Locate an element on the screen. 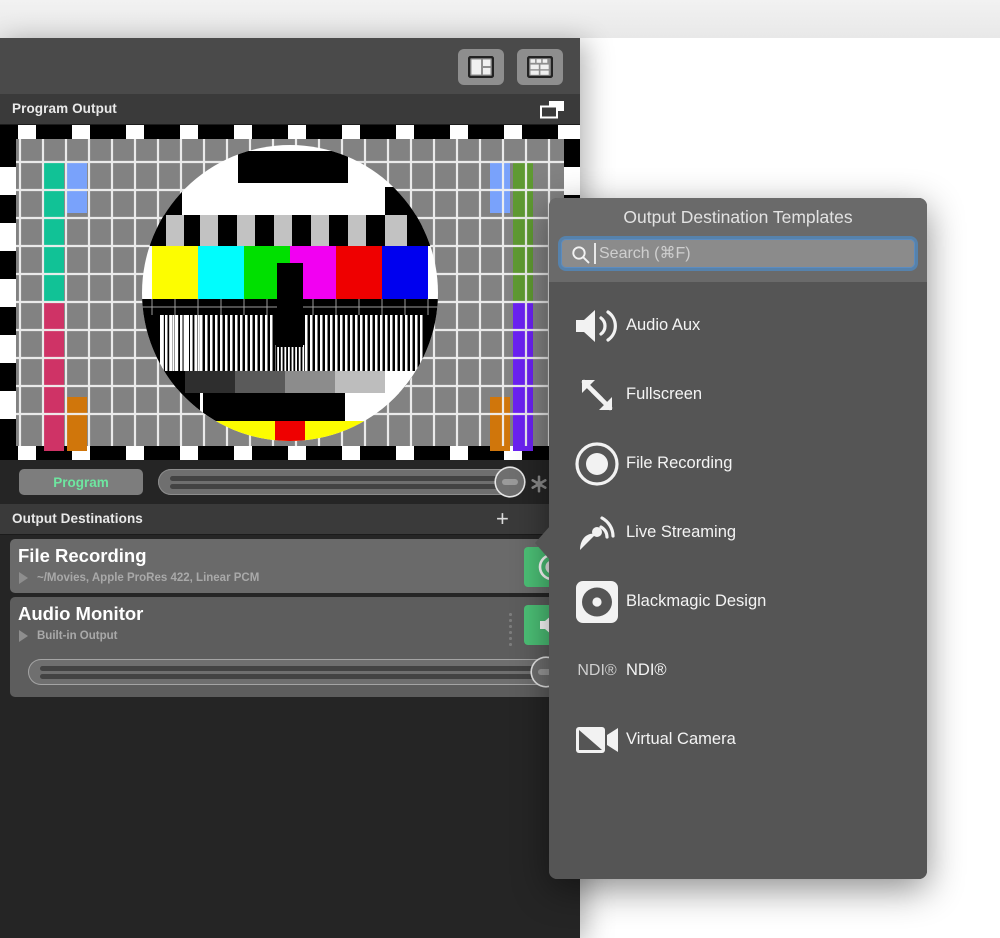  fader-knob is located at coordinates (510, 482).